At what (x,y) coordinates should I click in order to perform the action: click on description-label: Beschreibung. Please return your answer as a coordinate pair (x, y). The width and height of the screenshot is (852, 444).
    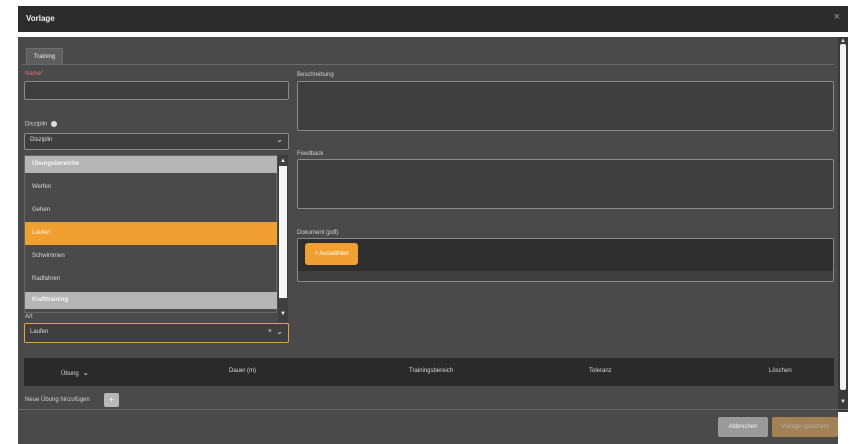
    Looking at the image, I should click on (315, 75).